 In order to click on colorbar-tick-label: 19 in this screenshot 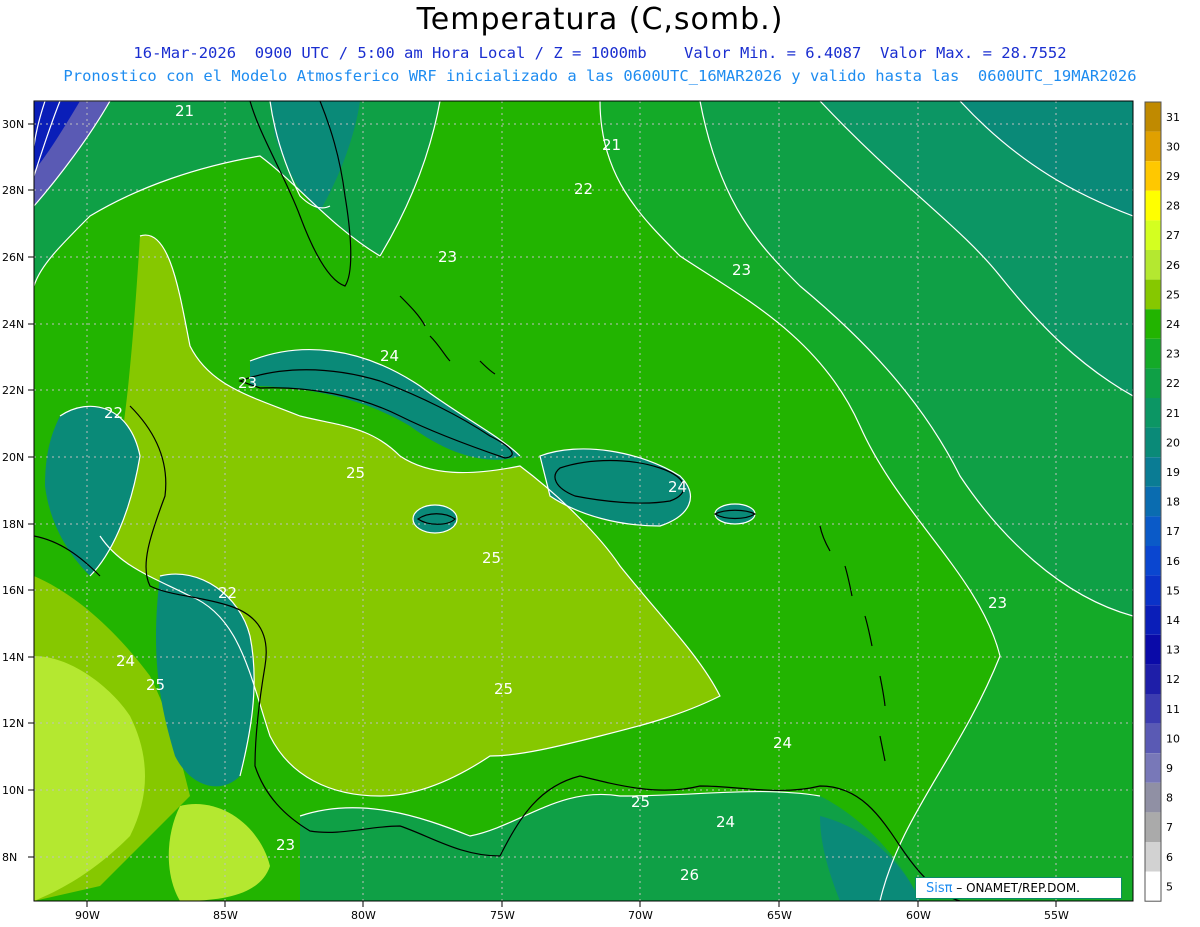, I will do `click(1173, 472)`.